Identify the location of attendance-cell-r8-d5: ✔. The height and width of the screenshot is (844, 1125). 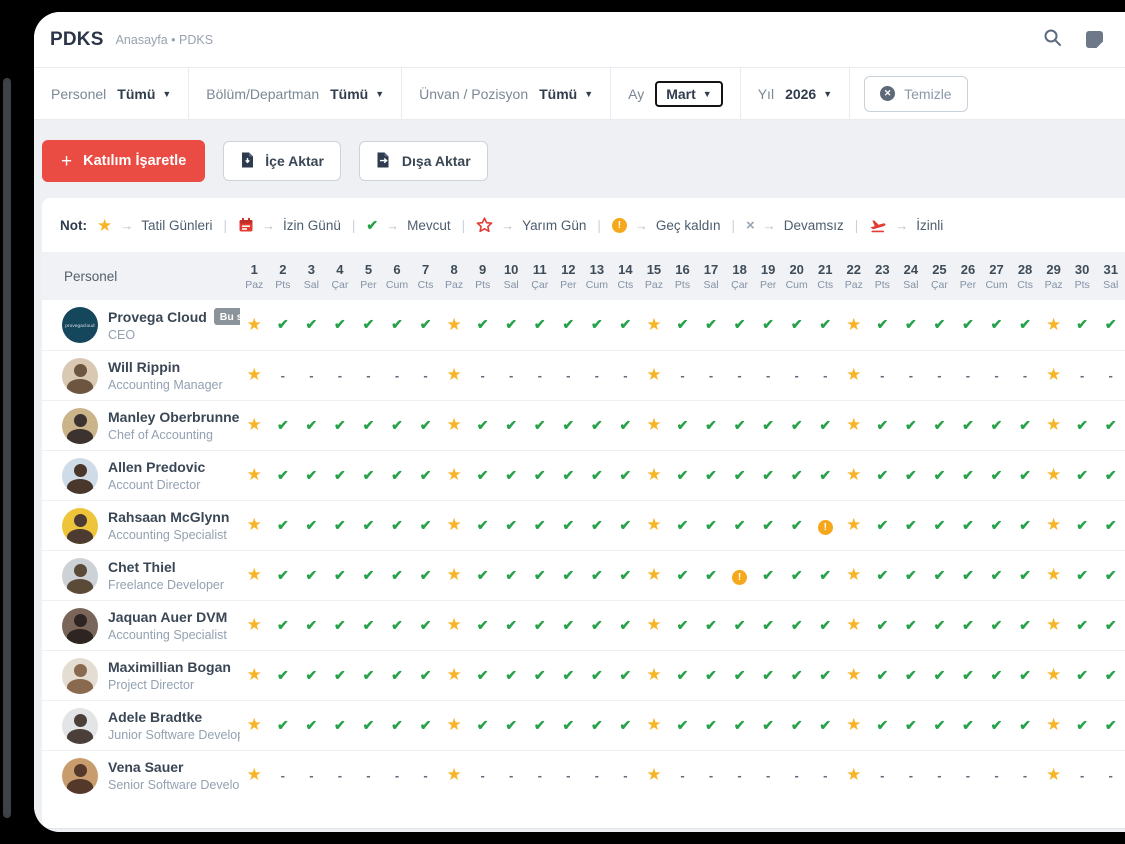
(368, 676).